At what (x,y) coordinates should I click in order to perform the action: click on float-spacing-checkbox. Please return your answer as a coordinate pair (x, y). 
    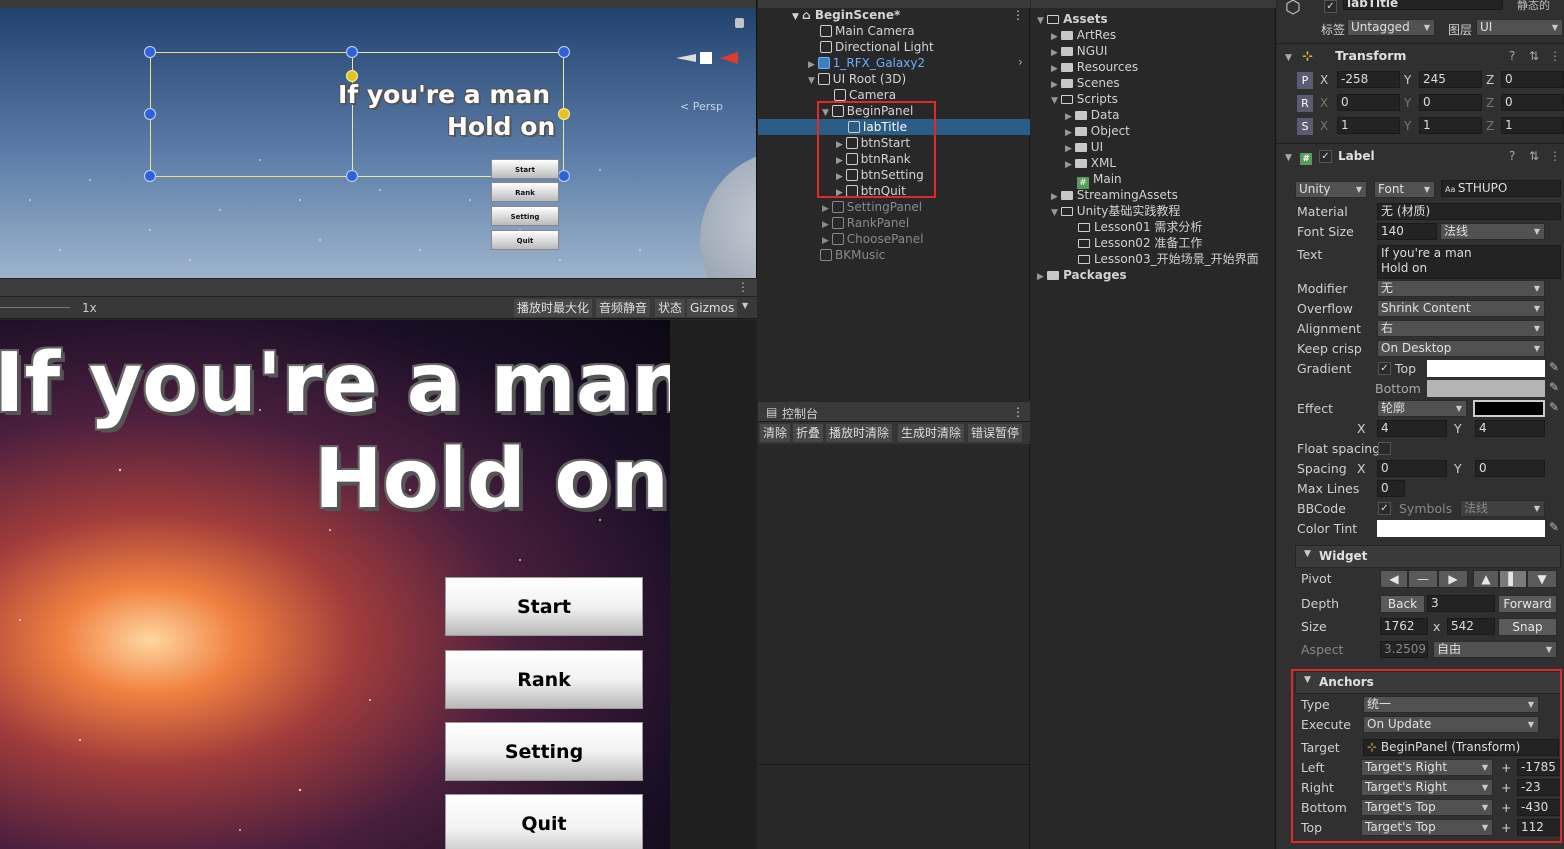
    Looking at the image, I should click on (1384, 448).